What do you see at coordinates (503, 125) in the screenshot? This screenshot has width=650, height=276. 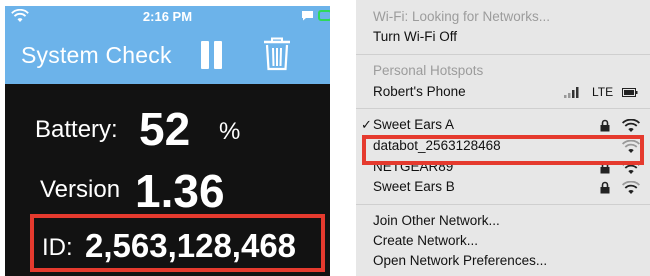 I see `network-item: ✓ Sweet Ears A` at bounding box center [503, 125].